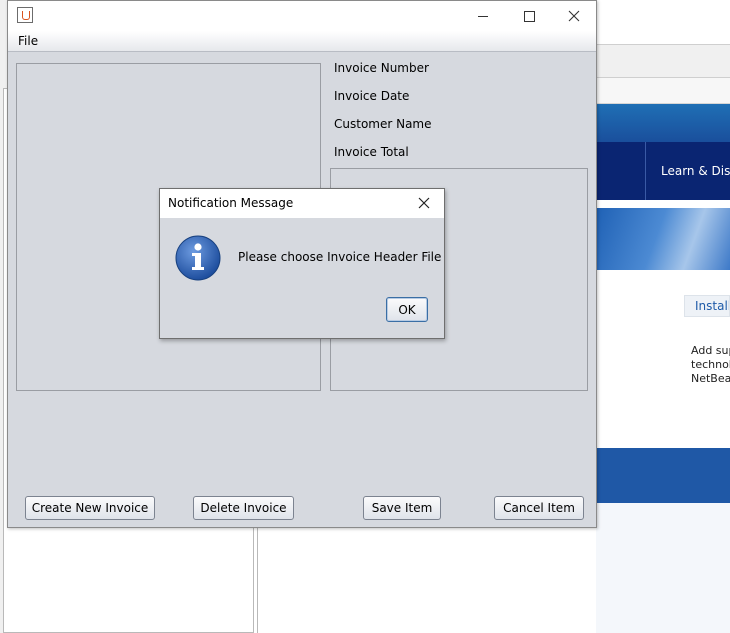 The width and height of the screenshot is (730, 633). What do you see at coordinates (302, 41) in the screenshot?
I see `menu-bar: File` at bounding box center [302, 41].